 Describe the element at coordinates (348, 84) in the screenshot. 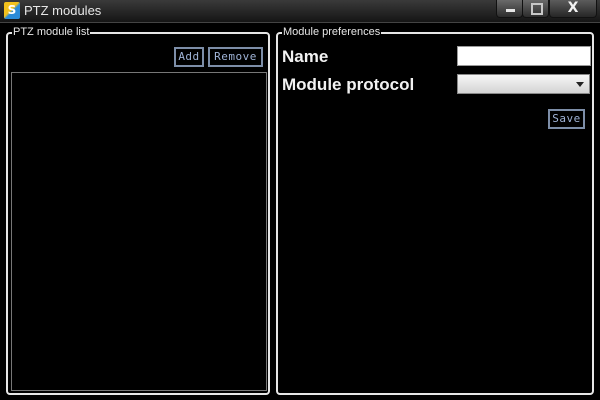

I see `module-protocol-label: Module protocol` at that location.